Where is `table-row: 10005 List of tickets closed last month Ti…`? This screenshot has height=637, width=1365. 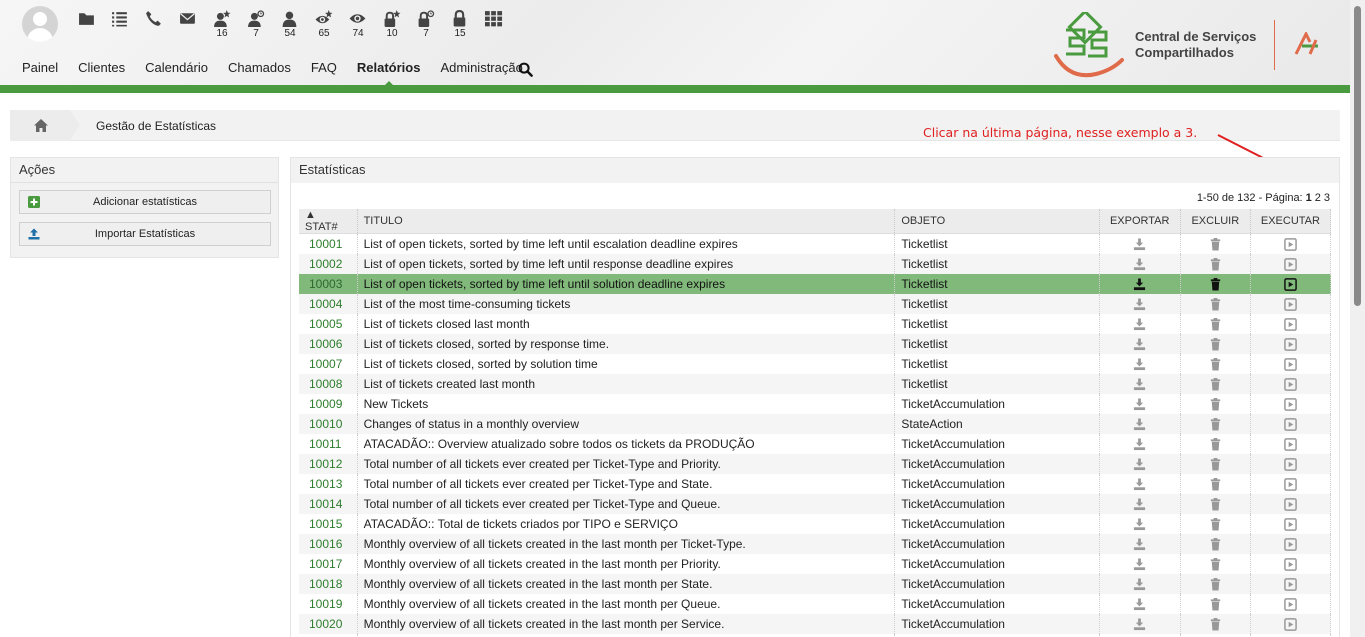
table-row: 10005 List of tickets closed last month Ti… is located at coordinates (815, 323).